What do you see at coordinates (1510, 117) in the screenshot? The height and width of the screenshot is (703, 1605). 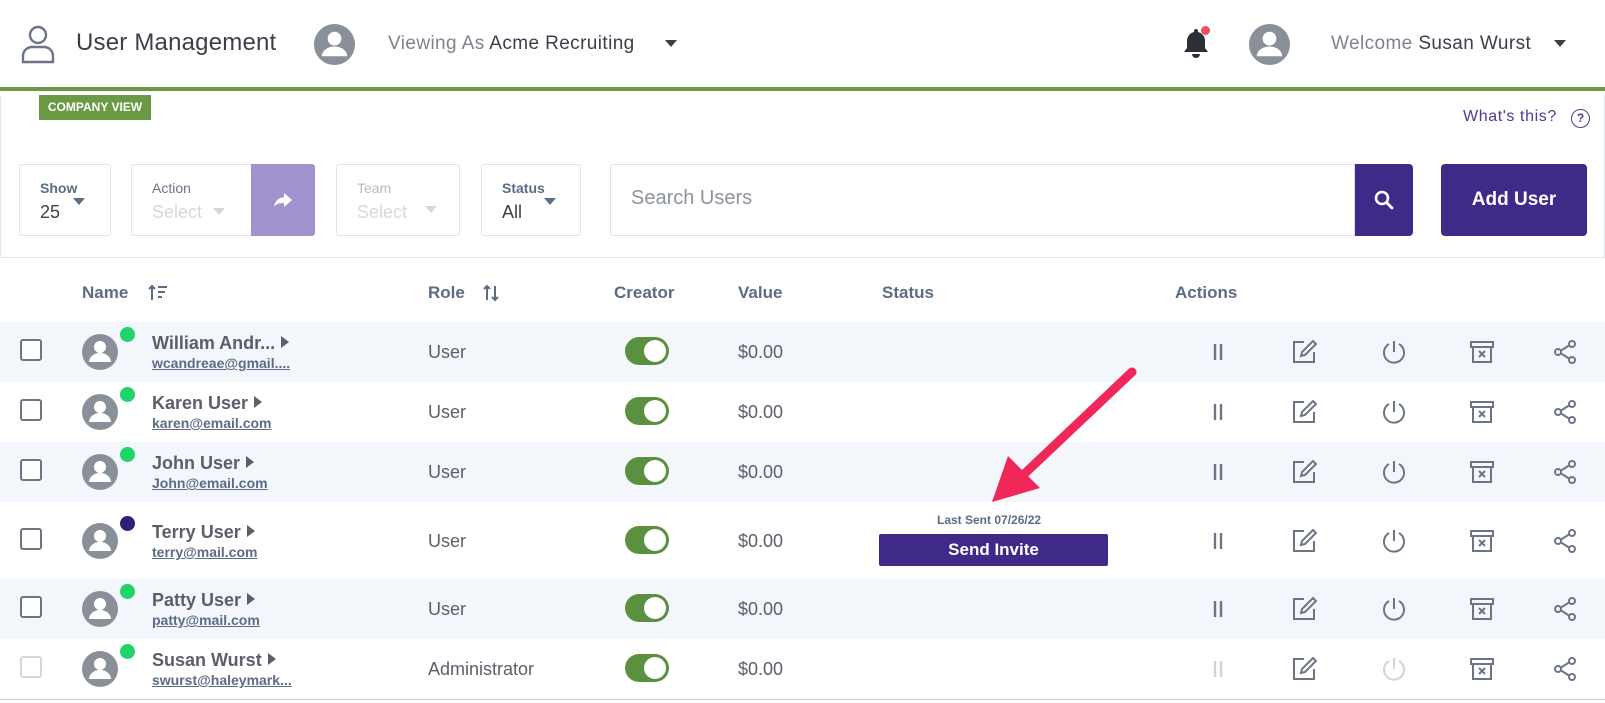 I see `whats-this-link: What's this?` at bounding box center [1510, 117].